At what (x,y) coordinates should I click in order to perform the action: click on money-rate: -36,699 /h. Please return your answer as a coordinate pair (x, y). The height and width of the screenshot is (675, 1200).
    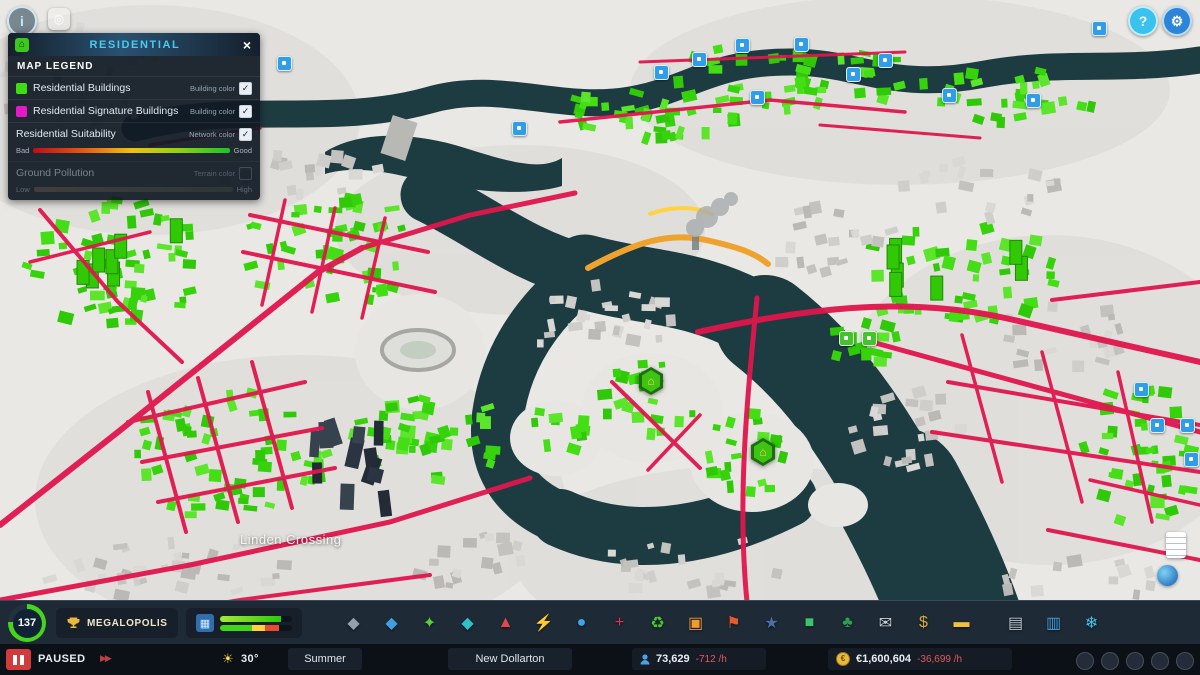
    Looking at the image, I should click on (940, 659).